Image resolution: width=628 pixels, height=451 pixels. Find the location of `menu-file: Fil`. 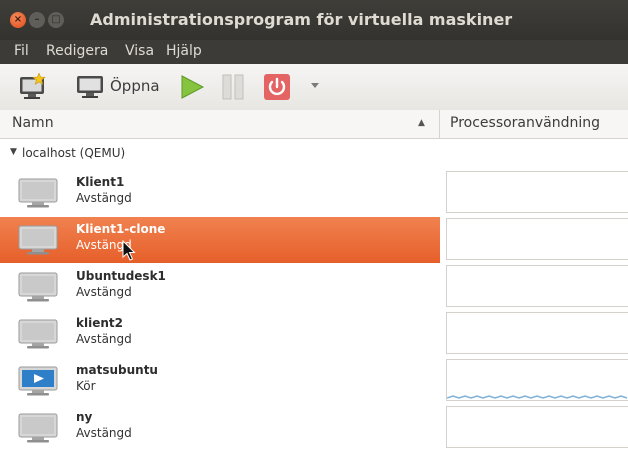

menu-file: Fil is located at coordinates (21, 51).